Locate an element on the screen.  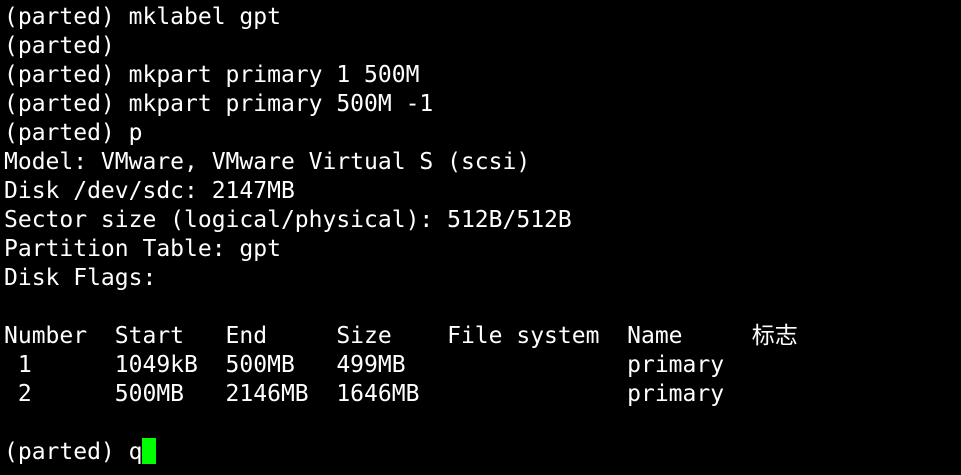
disk-flags-line: Disk Flags: is located at coordinates (80, 278).